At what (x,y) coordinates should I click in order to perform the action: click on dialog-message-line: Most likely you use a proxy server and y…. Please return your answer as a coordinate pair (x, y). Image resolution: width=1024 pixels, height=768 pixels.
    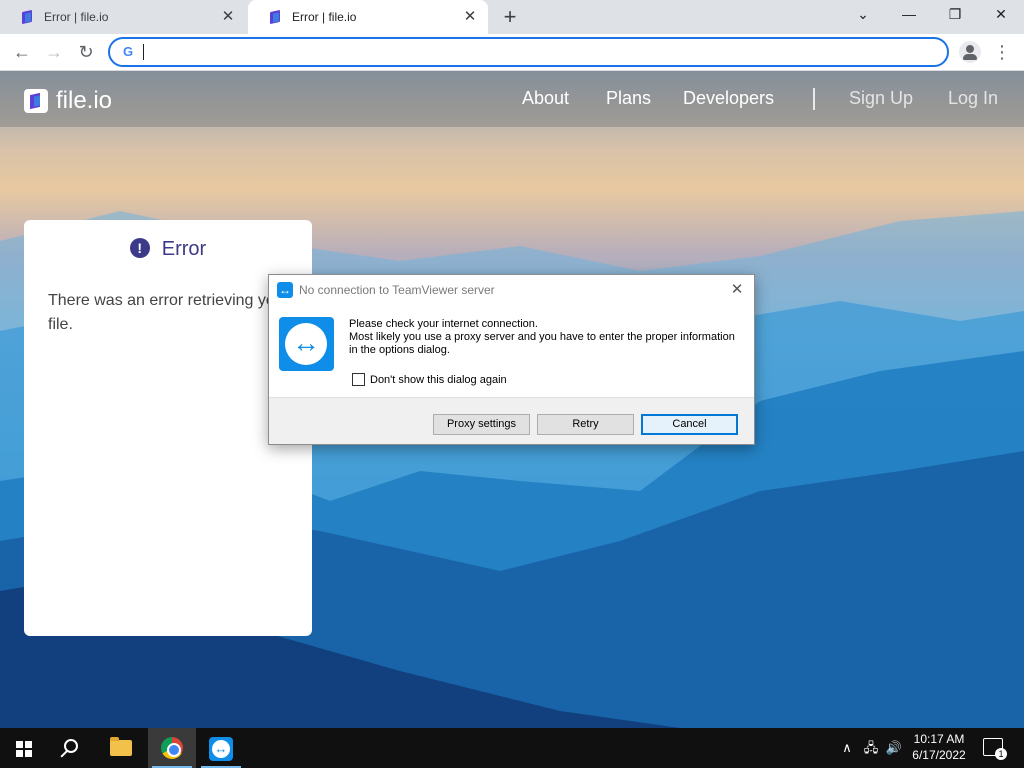
    Looking at the image, I should click on (542, 343).